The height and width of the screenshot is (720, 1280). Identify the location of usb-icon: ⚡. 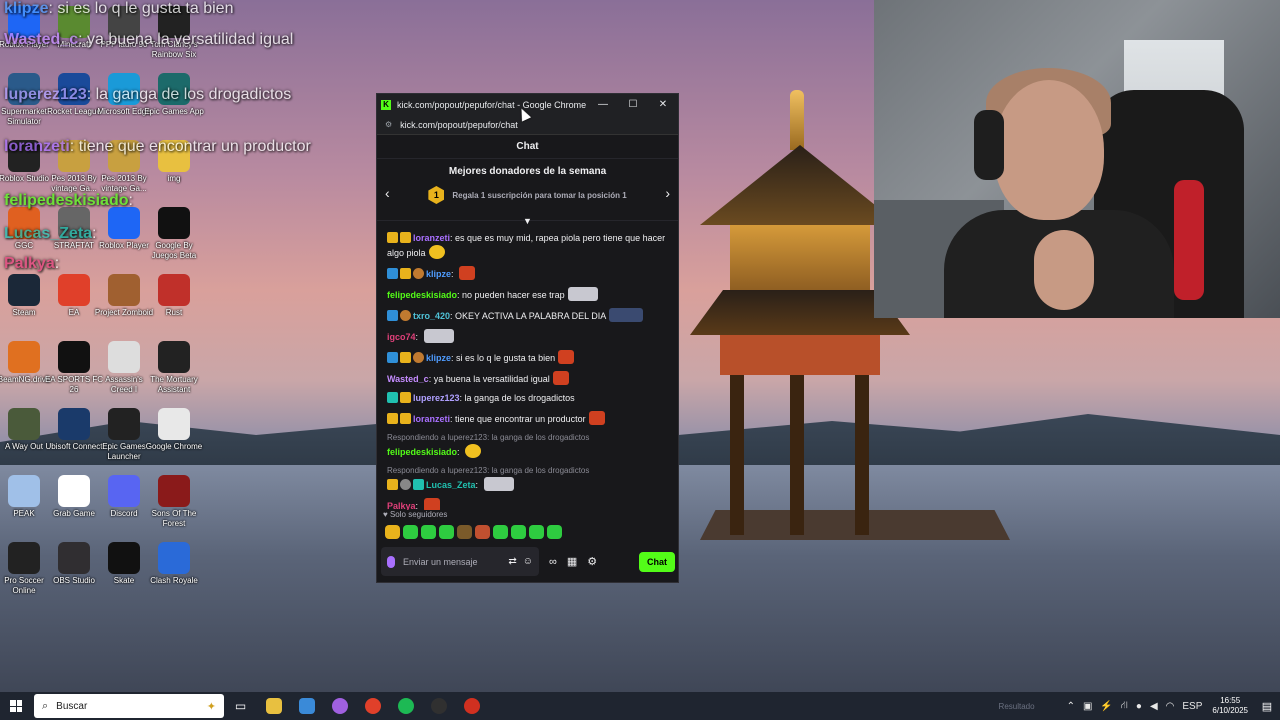
(1106, 706).